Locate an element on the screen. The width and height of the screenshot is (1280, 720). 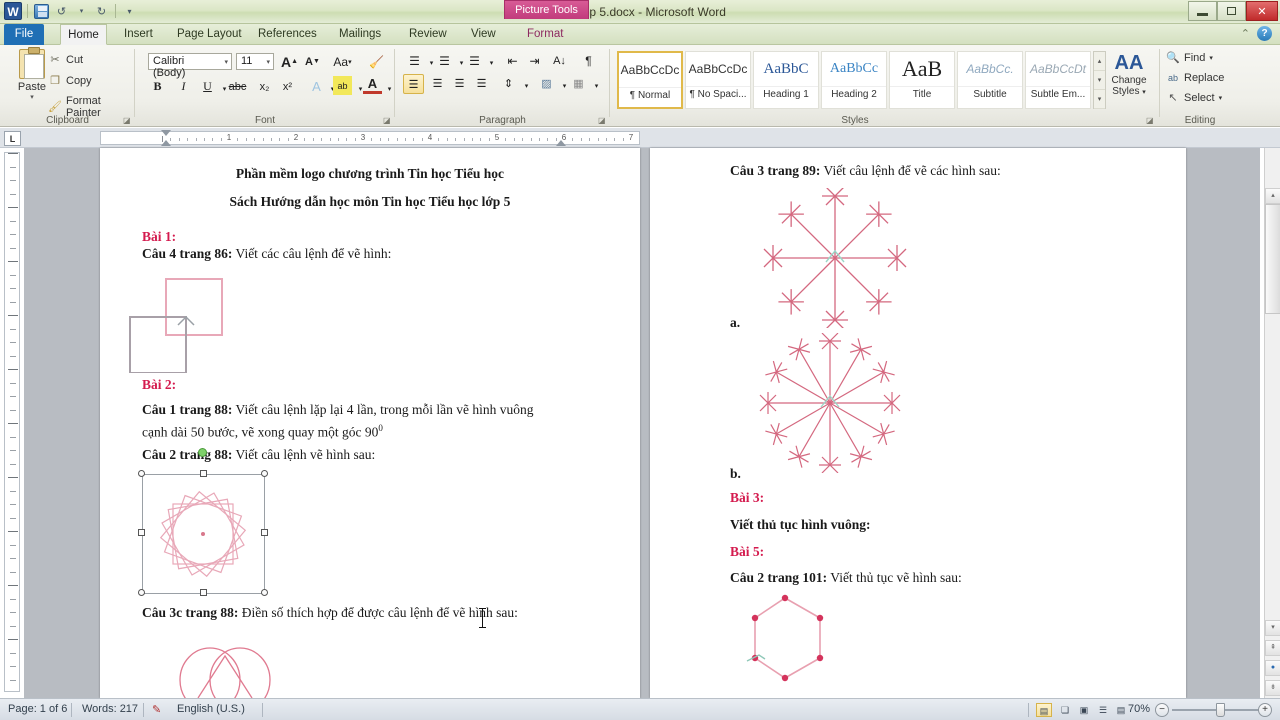
tab-selector-button: L is located at coordinates (12, 138).